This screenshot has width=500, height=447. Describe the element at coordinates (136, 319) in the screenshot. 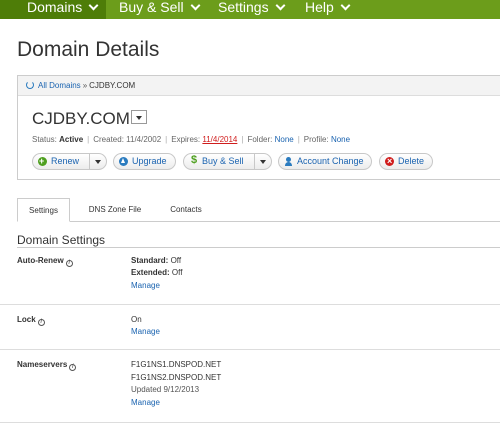

I see `lock-value: On` at that location.